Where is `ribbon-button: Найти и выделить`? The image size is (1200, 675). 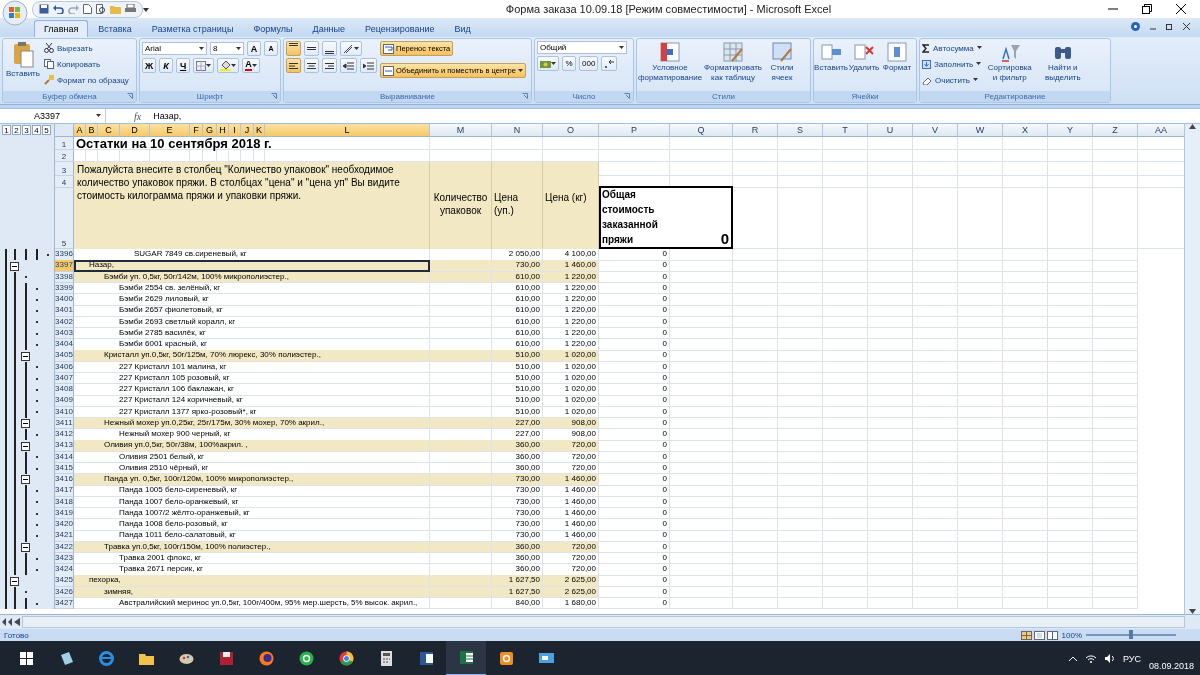
ribbon-button: Найти и выделить is located at coordinates (1062, 62).